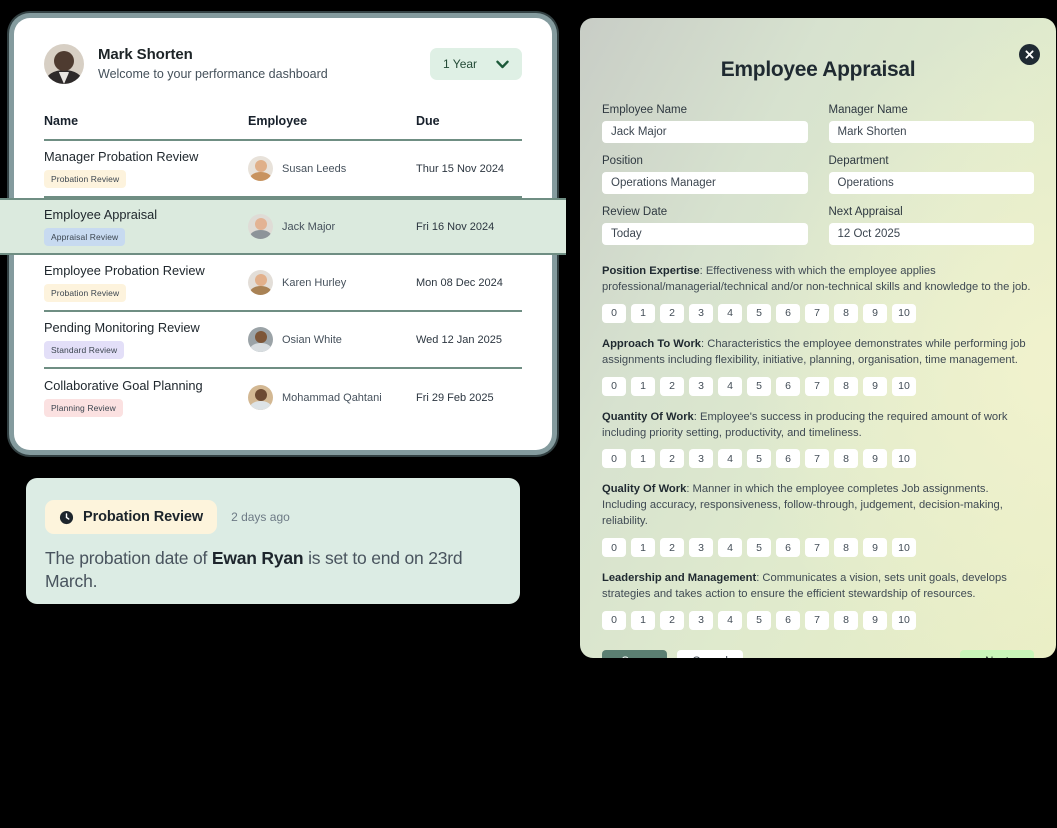 The height and width of the screenshot is (828, 1057). I want to click on page-title: Mark Shorten, so click(145, 54).